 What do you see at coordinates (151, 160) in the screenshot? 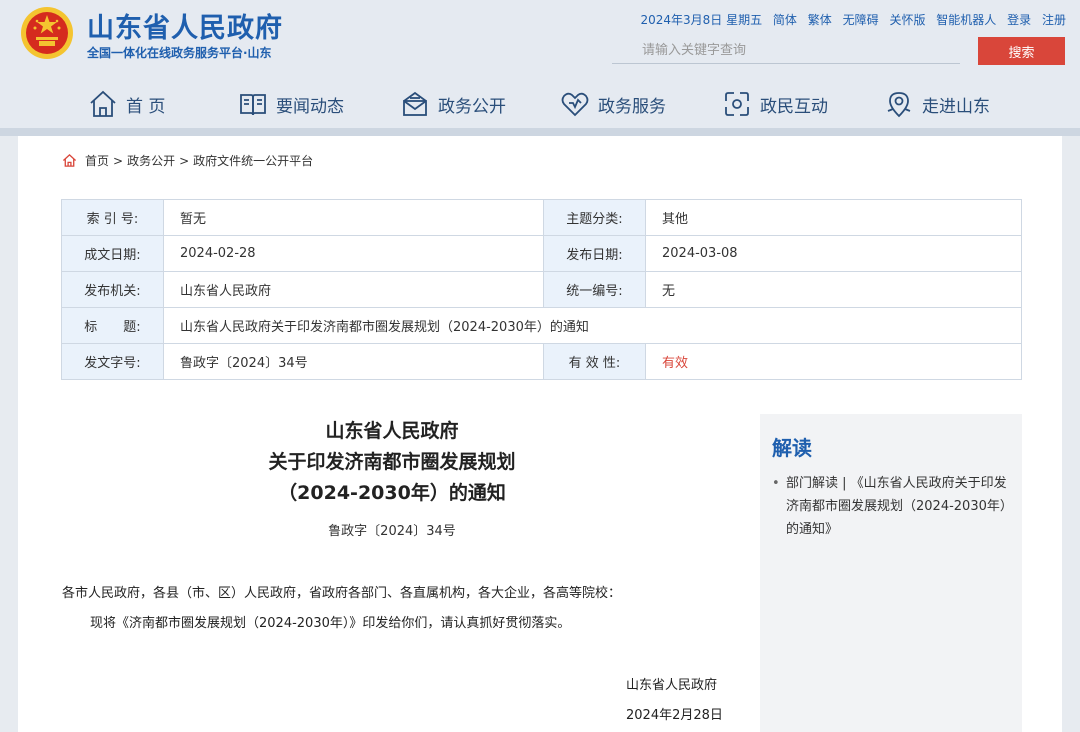
I see `breadcrumb-affairs: 政务公开` at bounding box center [151, 160].